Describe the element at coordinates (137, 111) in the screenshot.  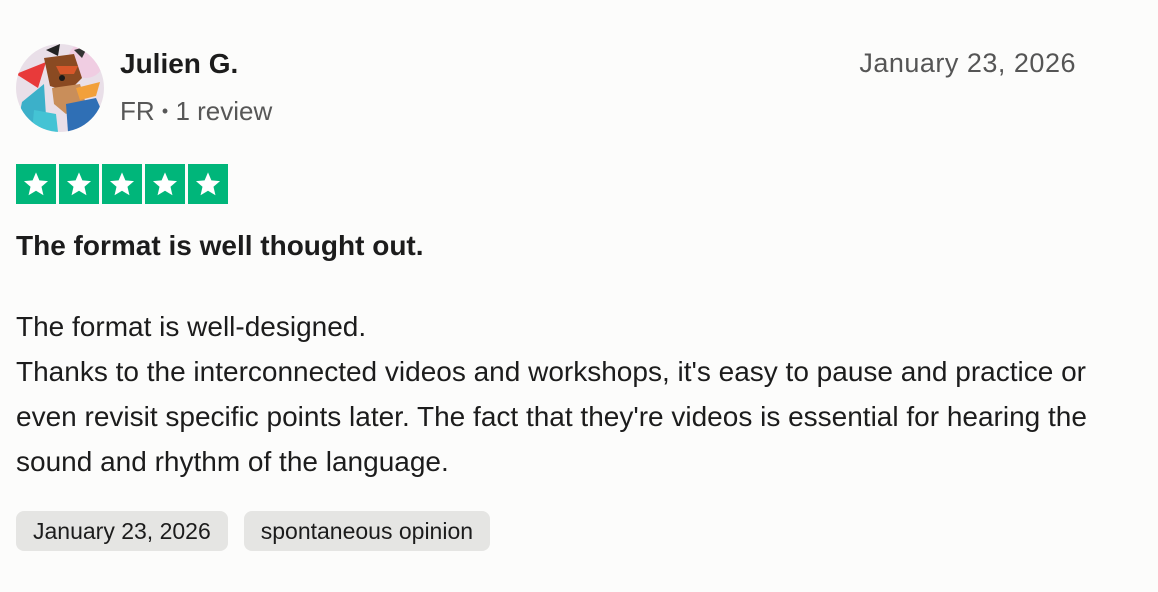
I see `reviewer-country: FR` at that location.